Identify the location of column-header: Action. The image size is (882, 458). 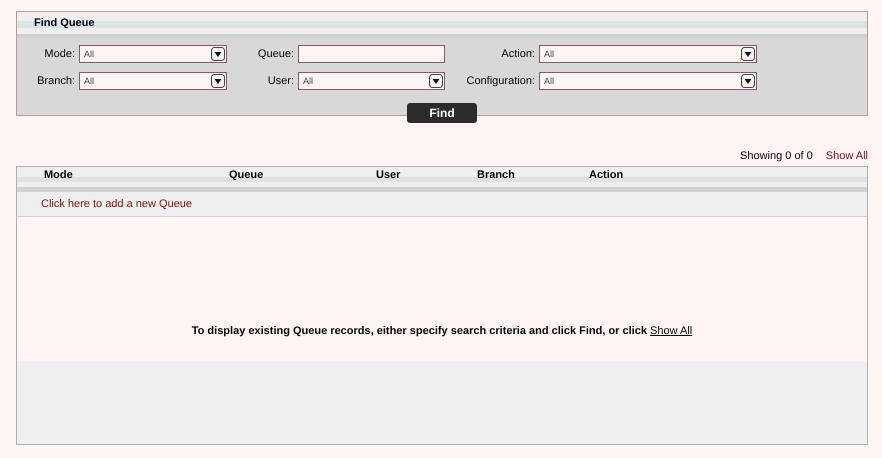
(689, 177).